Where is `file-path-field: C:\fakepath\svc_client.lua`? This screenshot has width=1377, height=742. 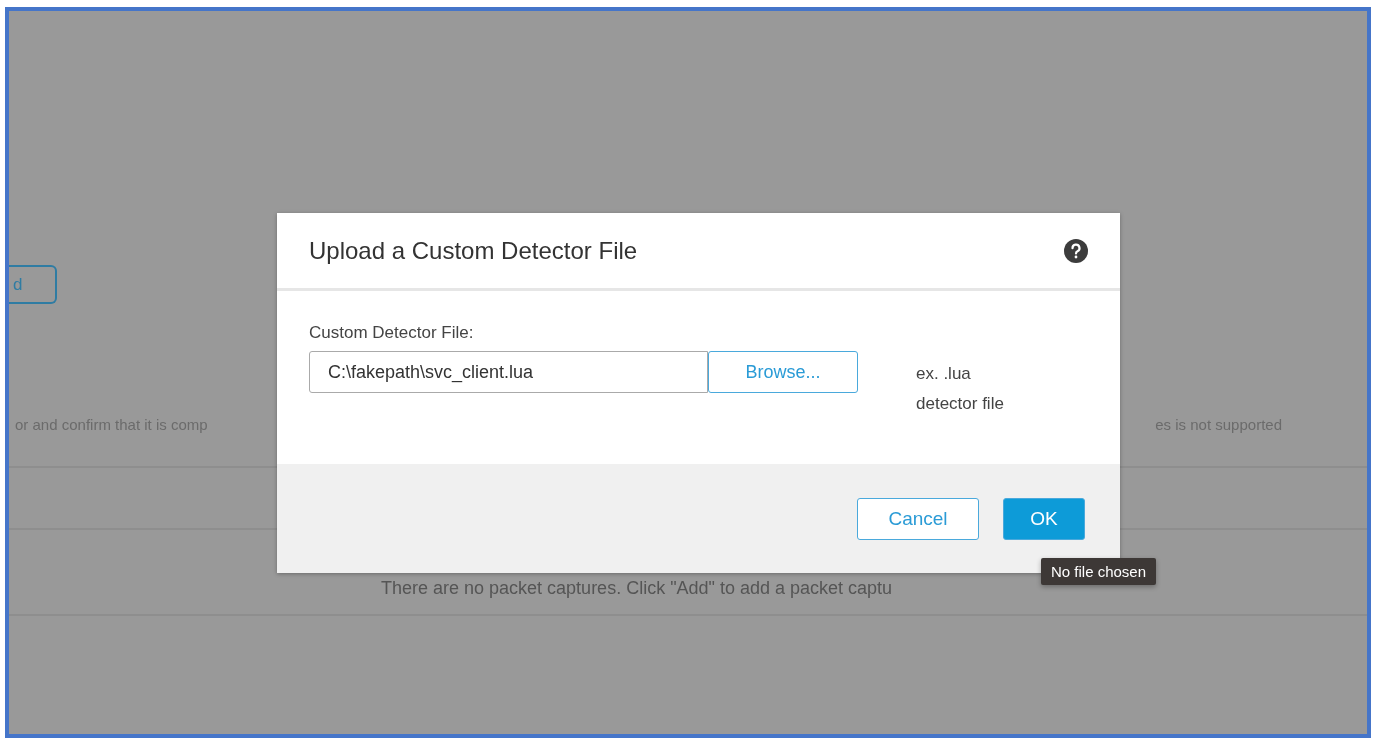
file-path-field: C:\fakepath\svc_client.lua is located at coordinates (508, 372).